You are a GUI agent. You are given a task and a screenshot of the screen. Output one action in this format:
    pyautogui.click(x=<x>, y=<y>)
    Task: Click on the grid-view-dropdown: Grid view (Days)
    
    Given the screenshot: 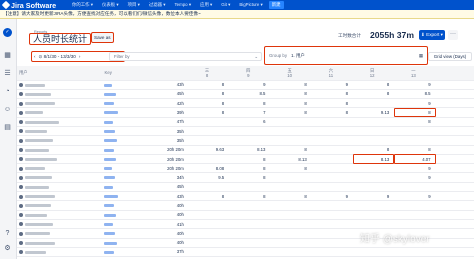 What is the action you would take?
    pyautogui.click(x=450, y=56)
    